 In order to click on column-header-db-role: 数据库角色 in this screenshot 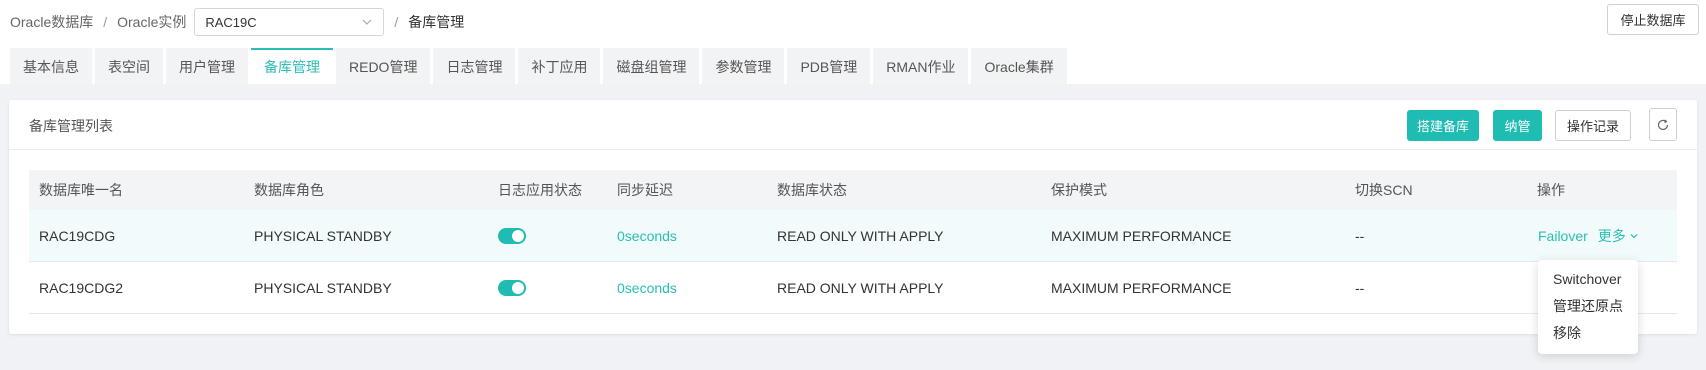, I will do `click(289, 190)`.